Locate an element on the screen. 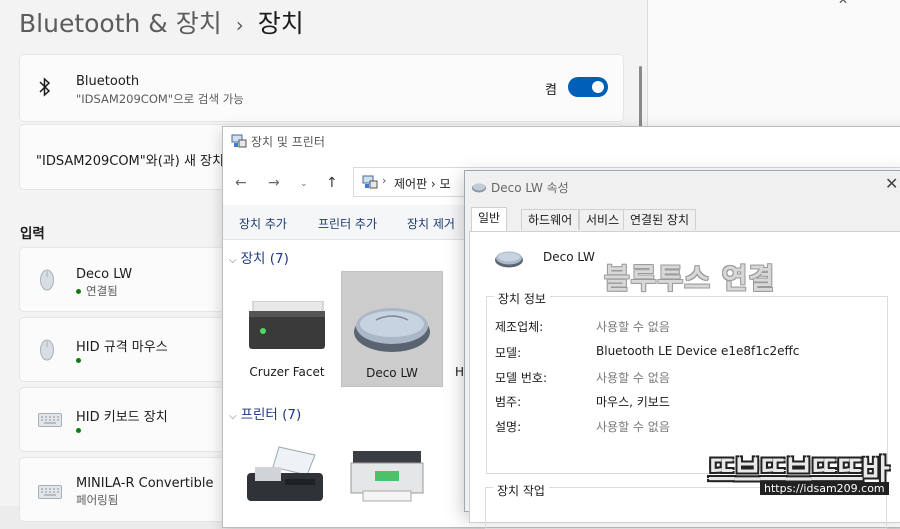 This screenshot has height=529, width=900. breadcrumb: Bluetooth & 장치 › 장치 is located at coordinates (161, 22).